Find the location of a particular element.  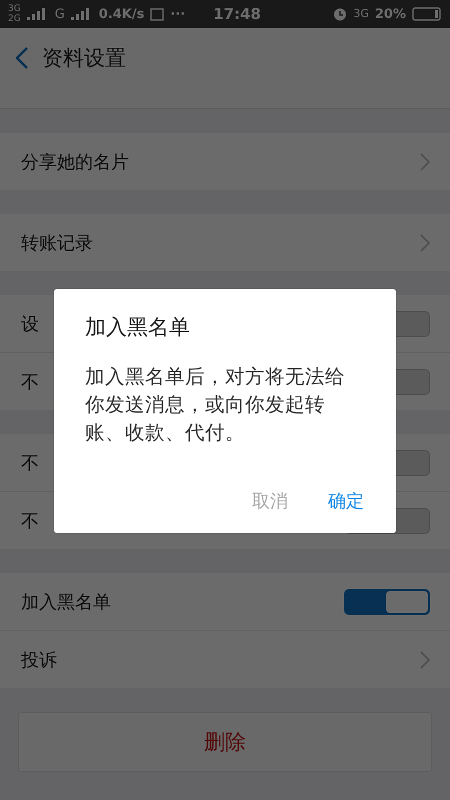

battery-icon is located at coordinates (427, 14).